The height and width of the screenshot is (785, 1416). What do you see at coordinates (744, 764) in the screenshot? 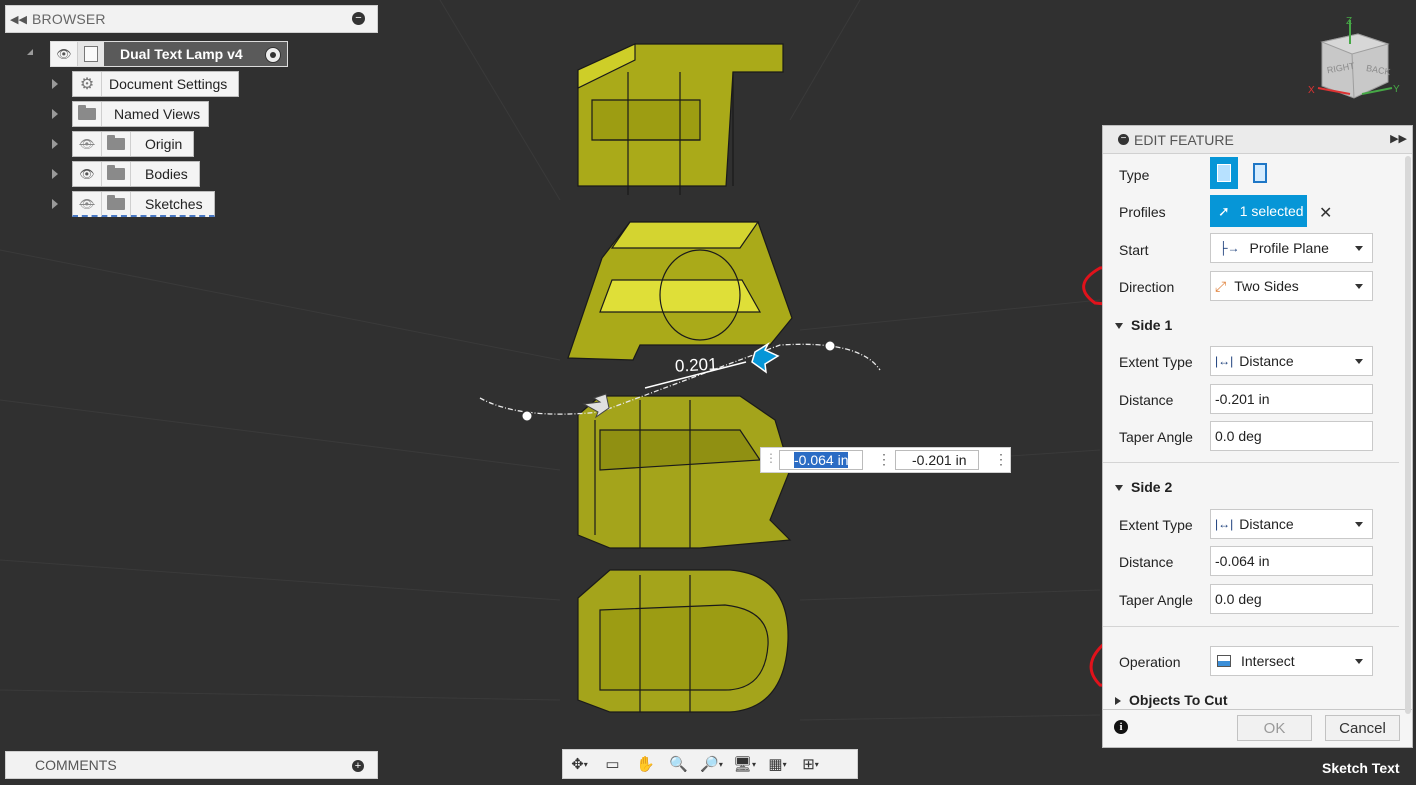
I see `display-settings-icon: 🖥 ▾` at bounding box center [744, 764].